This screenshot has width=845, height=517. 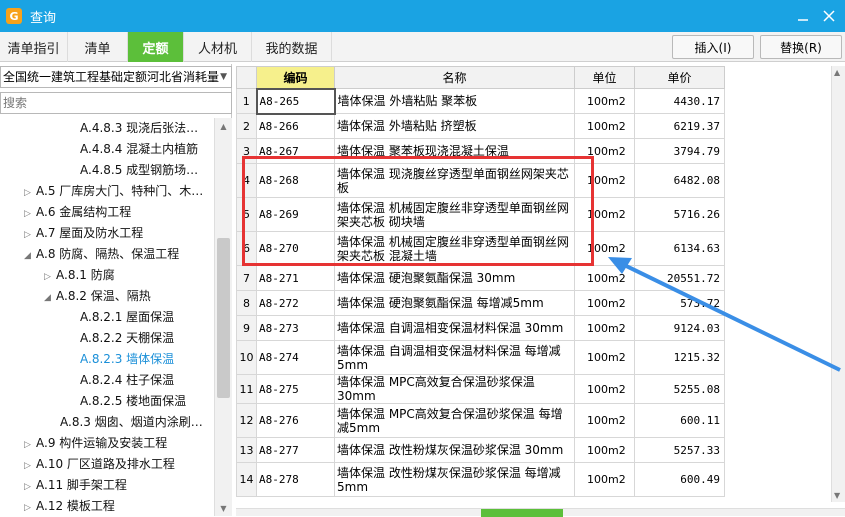 I want to click on price-cell: 6134.63, so click(x=679, y=248).